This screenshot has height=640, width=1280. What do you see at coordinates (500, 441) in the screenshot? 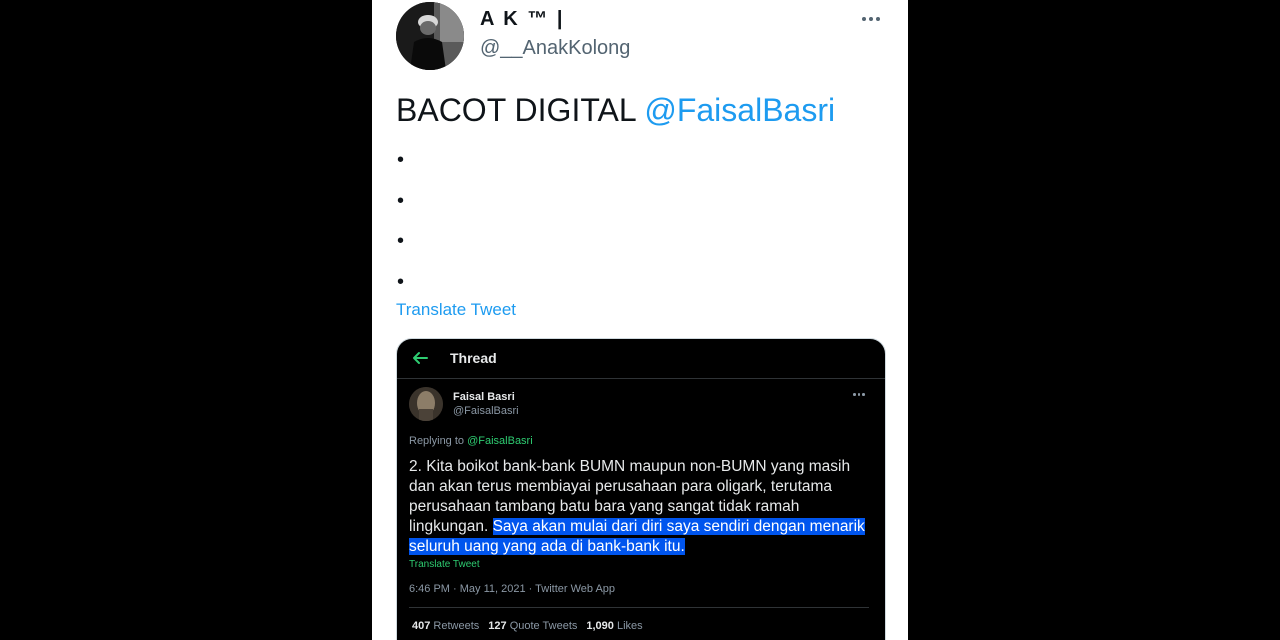
I see `replying-mention: @FaisalBasri` at bounding box center [500, 441].